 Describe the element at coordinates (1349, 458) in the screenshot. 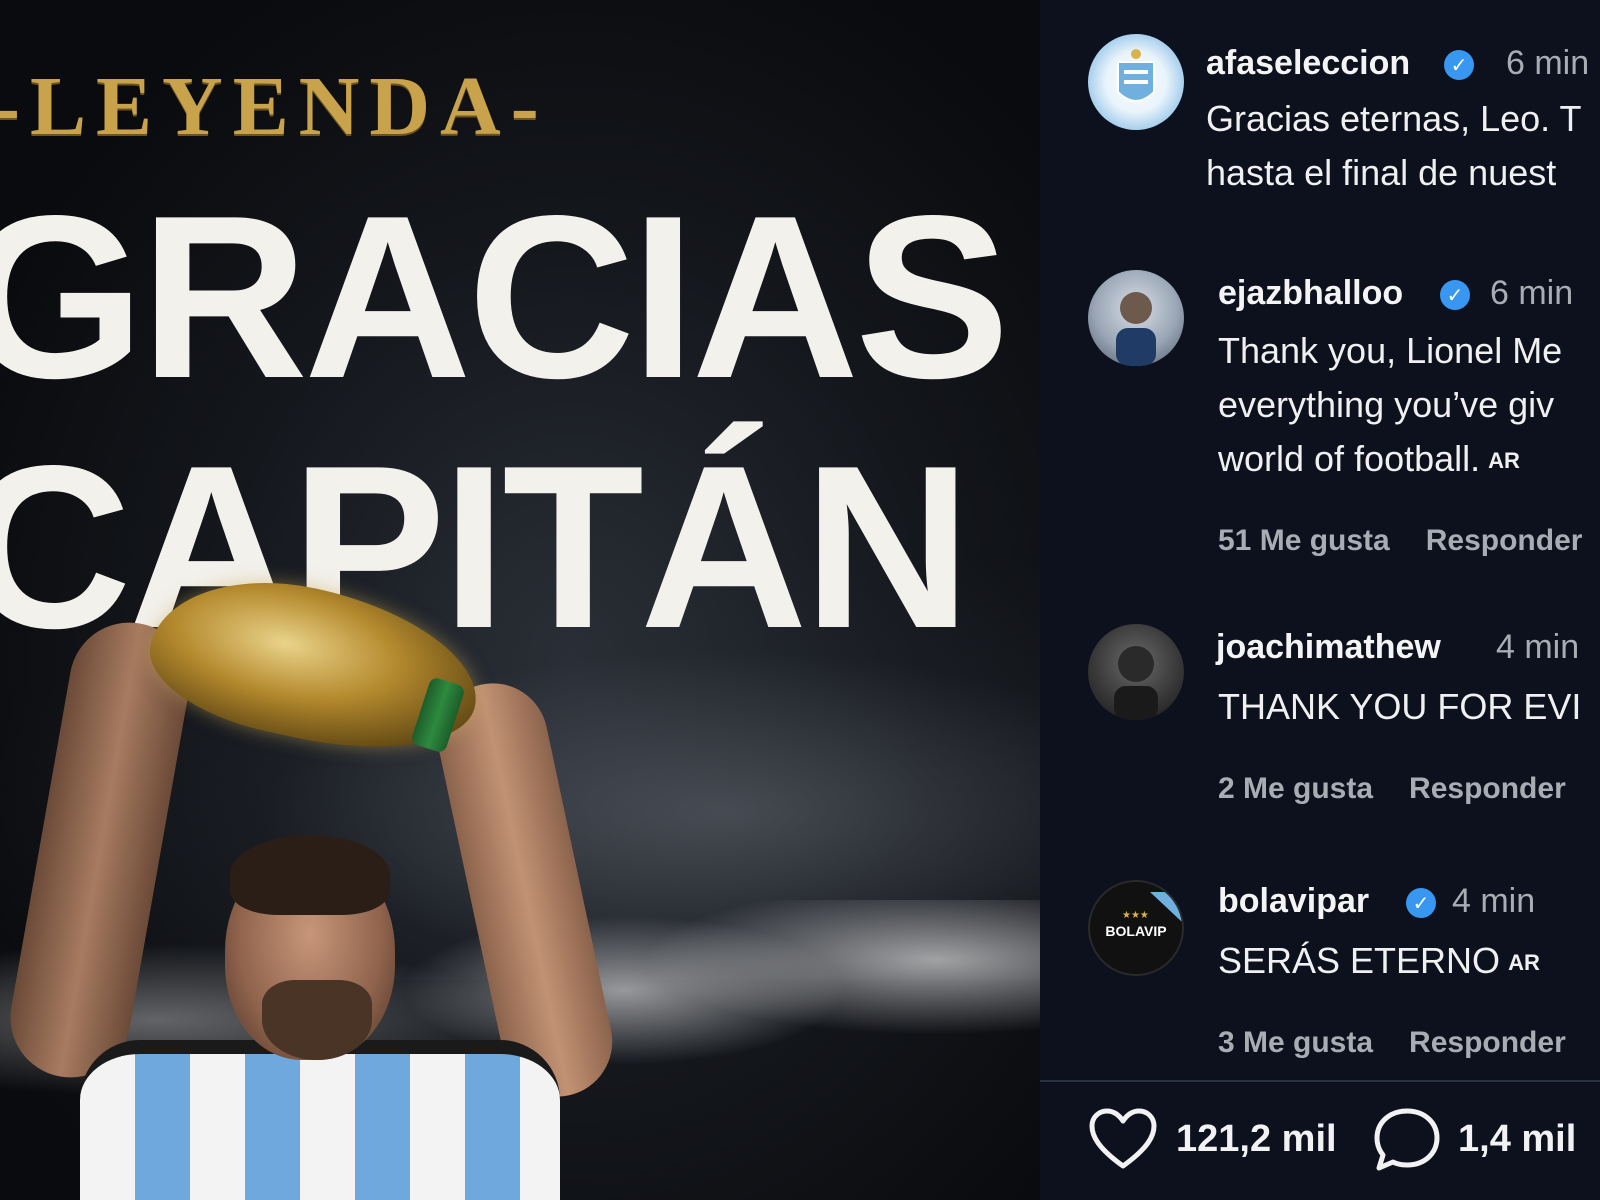

I see `comment-text-line: world of football.` at that location.